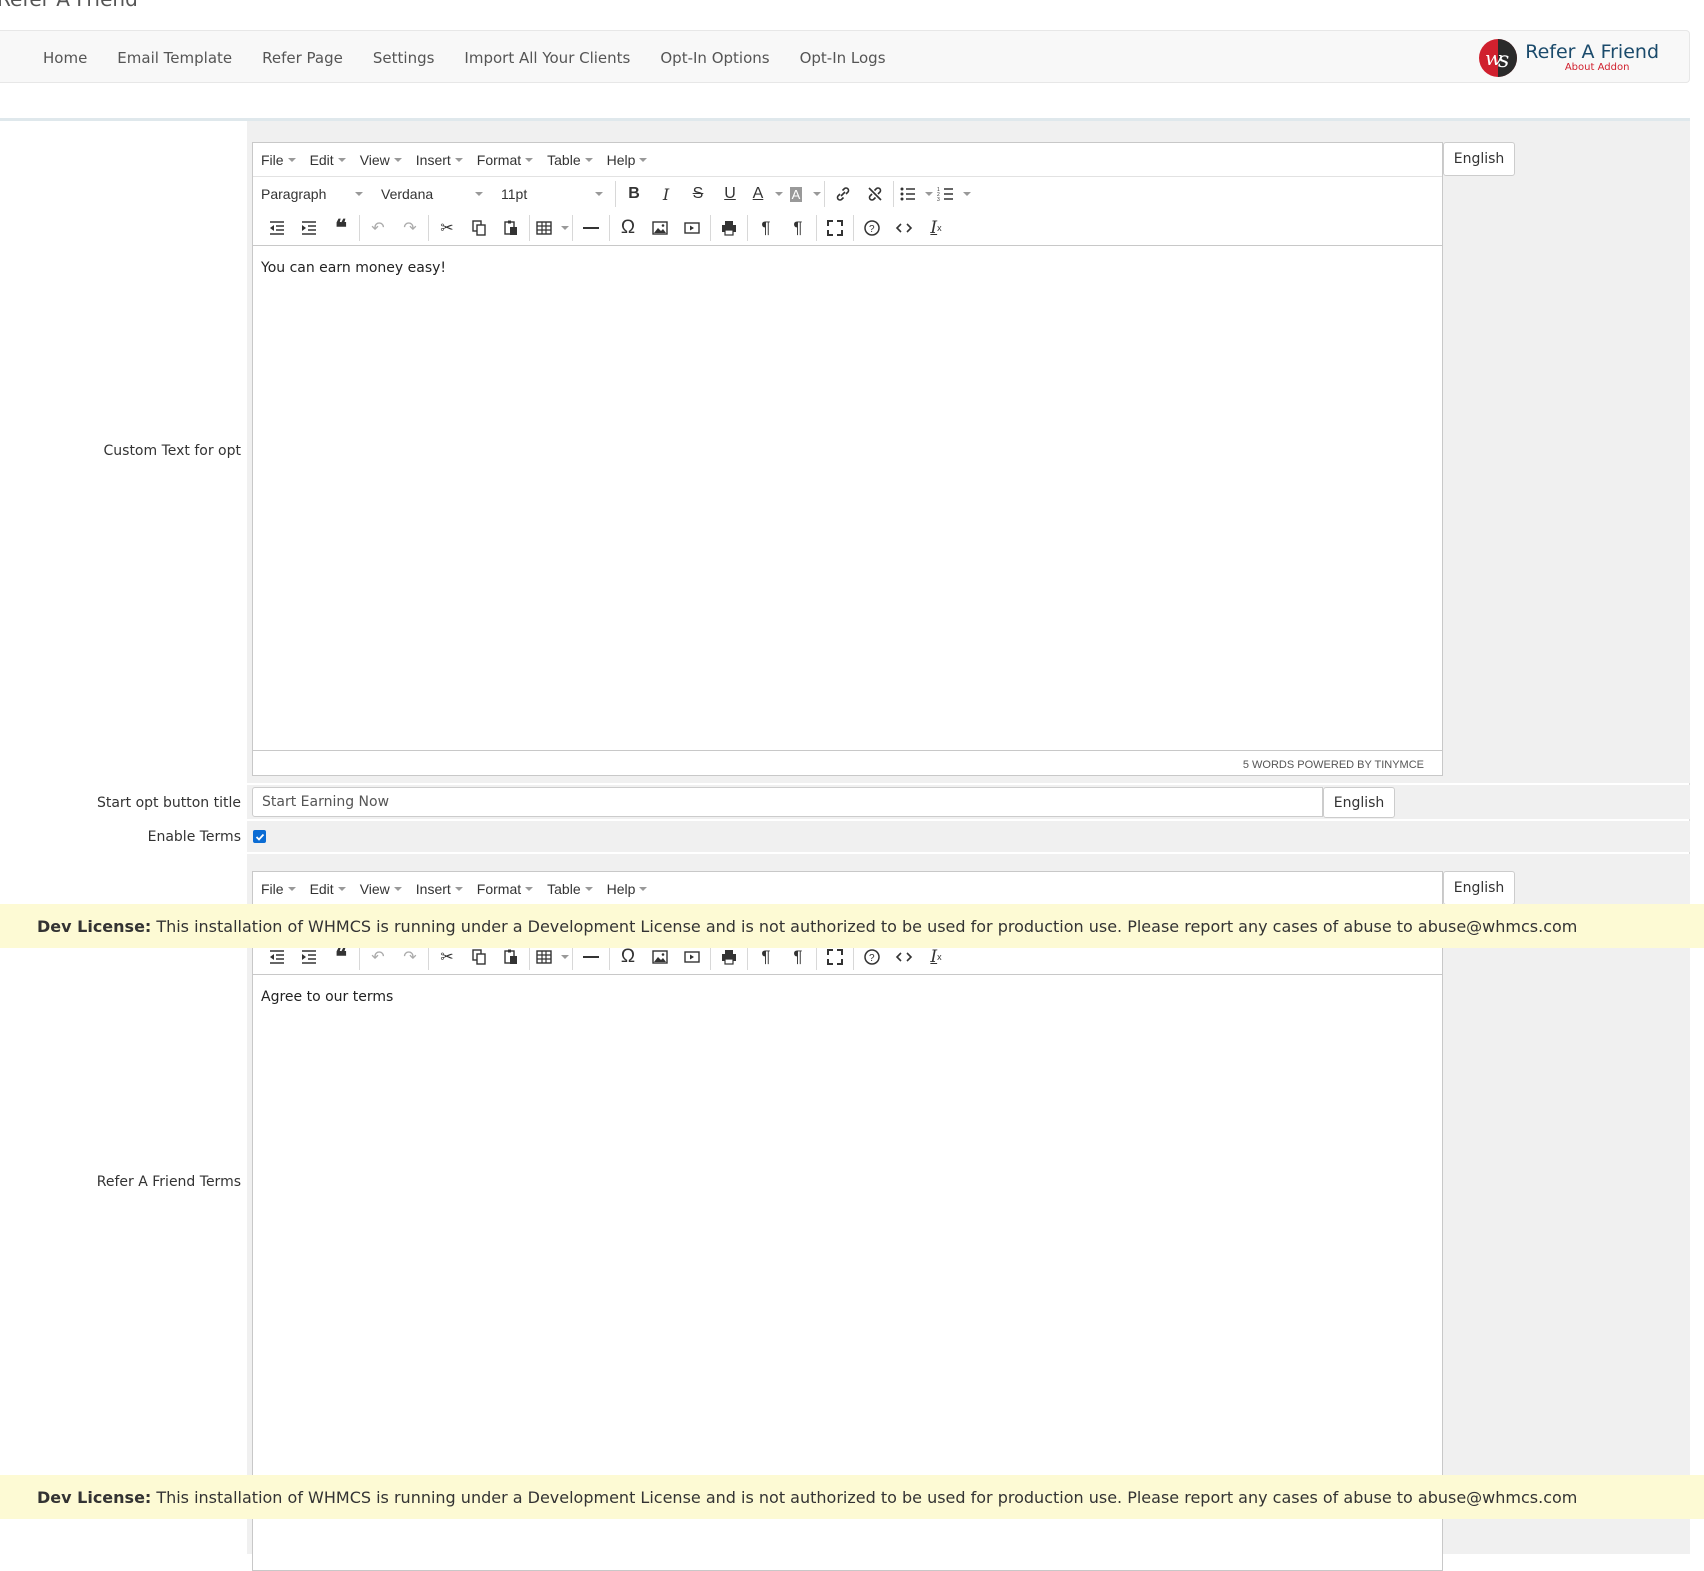 Image resolution: width=1704 pixels, height=1571 pixels. Describe the element at coordinates (278, 160) in the screenshot. I see `menu-file: File` at that location.